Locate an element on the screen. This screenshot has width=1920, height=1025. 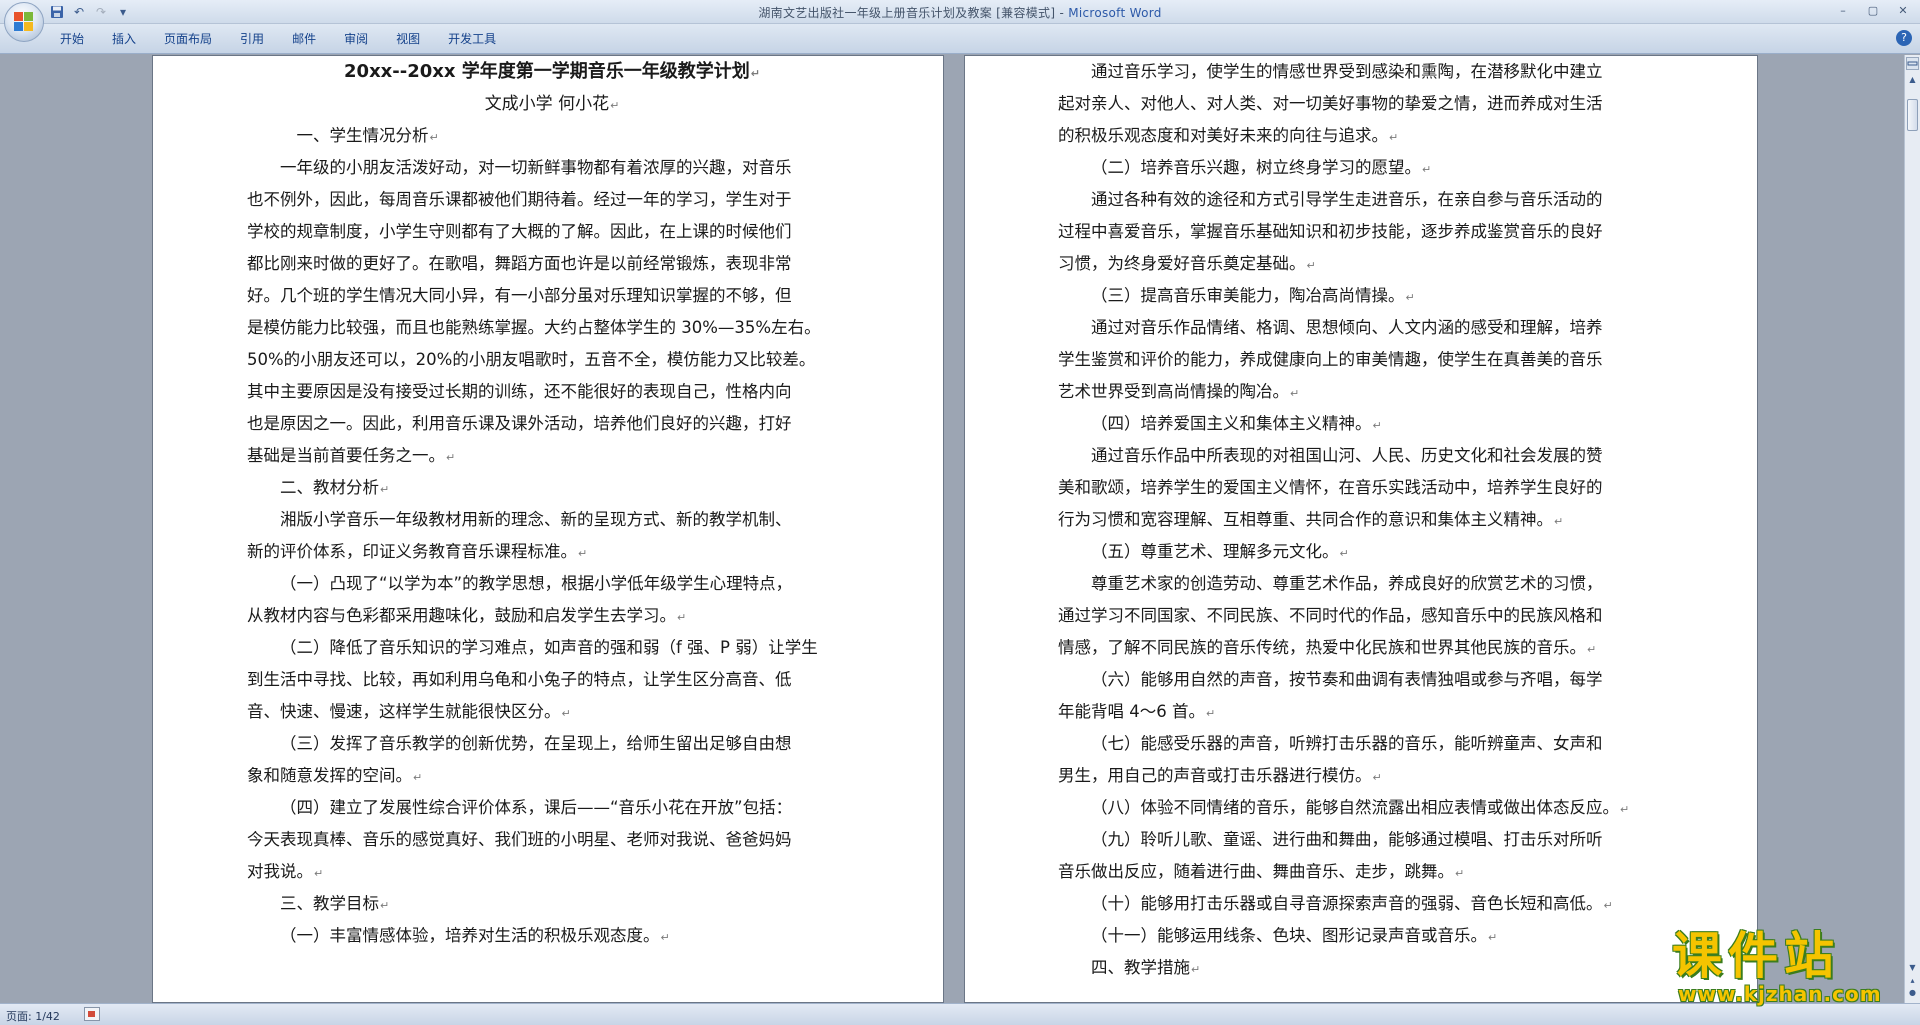
text-line: （三）提高音乐审美能力，陶冶高尚情操。↵ is located at coordinates (1368, 296).